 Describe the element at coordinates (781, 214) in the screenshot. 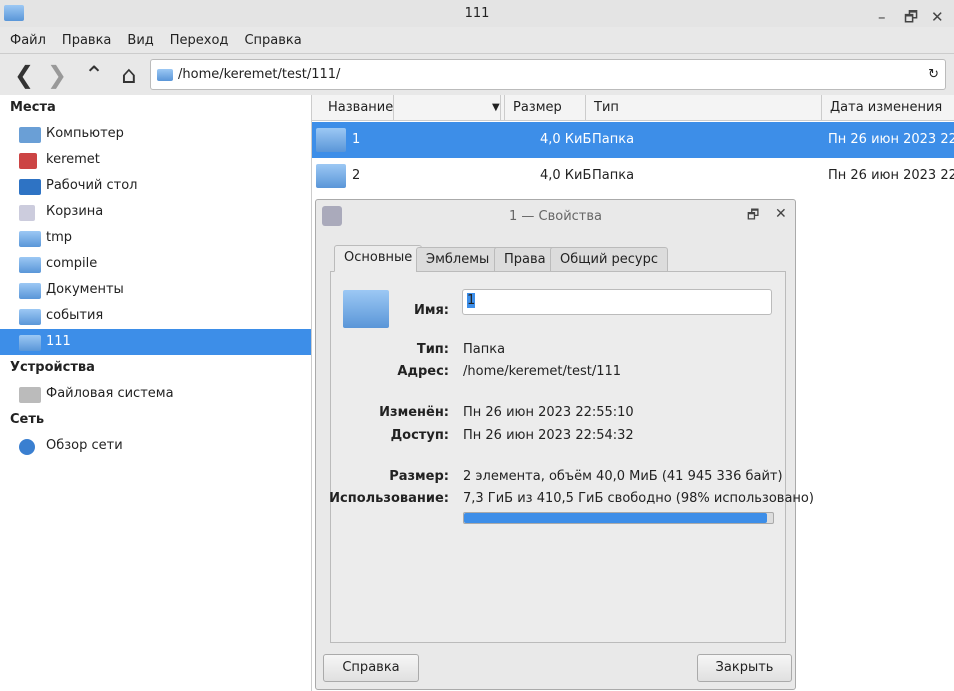

I see `dialog-close-icon: ✕` at that location.